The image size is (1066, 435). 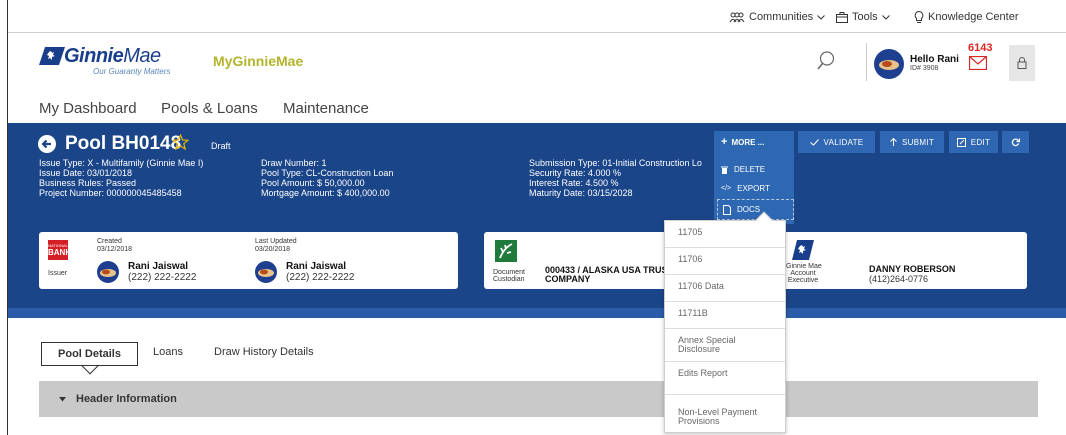 I want to click on validate-label: VALIDATE, so click(x=843, y=142).